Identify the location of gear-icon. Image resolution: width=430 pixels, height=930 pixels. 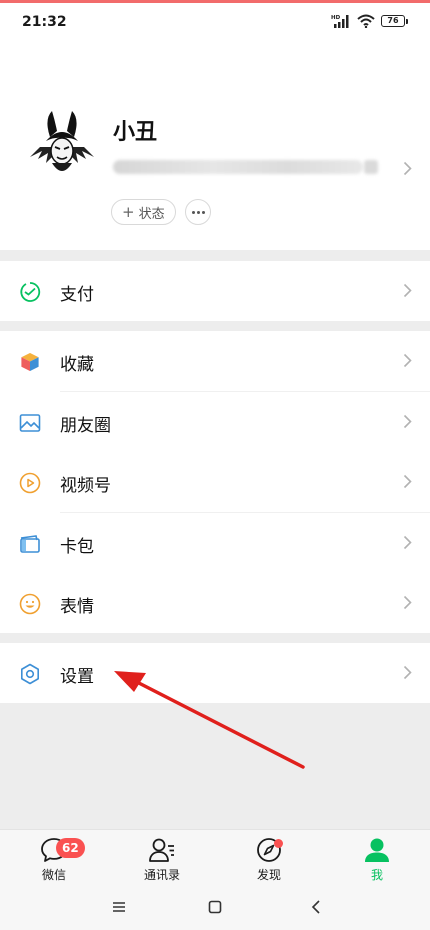
(30, 674).